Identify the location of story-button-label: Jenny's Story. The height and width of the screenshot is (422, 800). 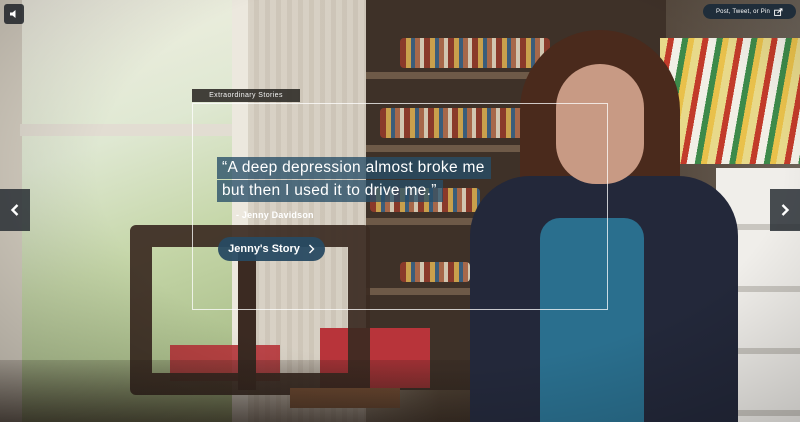
(264, 249).